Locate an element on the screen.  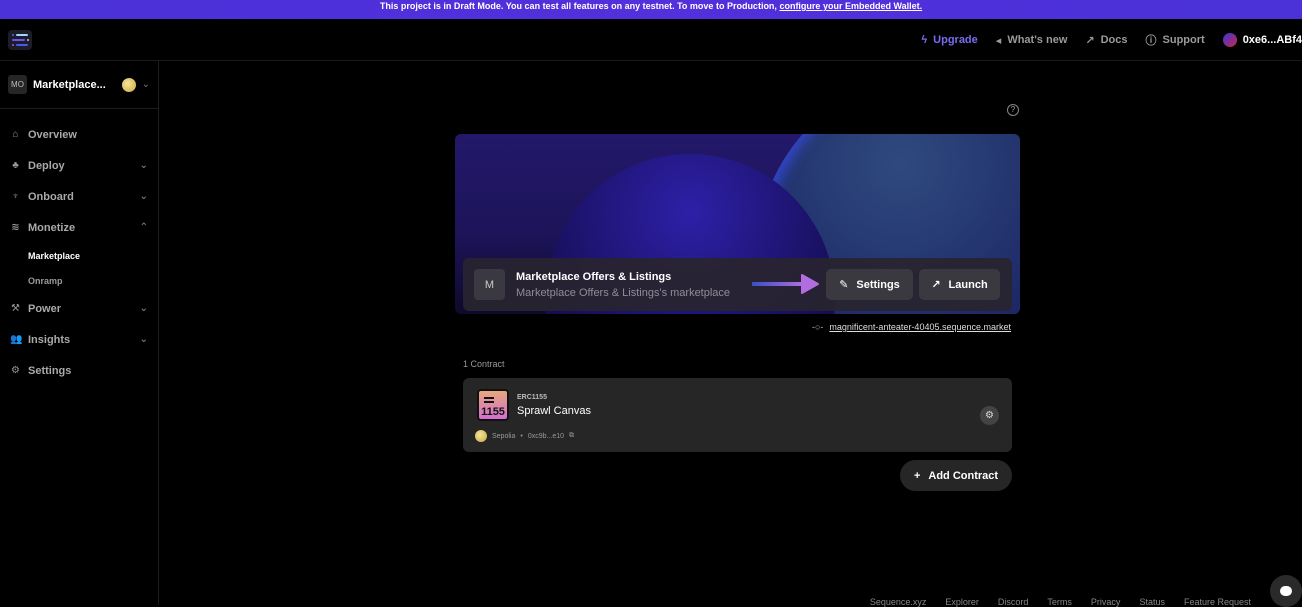
project-avatar: MO is located at coordinates (17, 84).